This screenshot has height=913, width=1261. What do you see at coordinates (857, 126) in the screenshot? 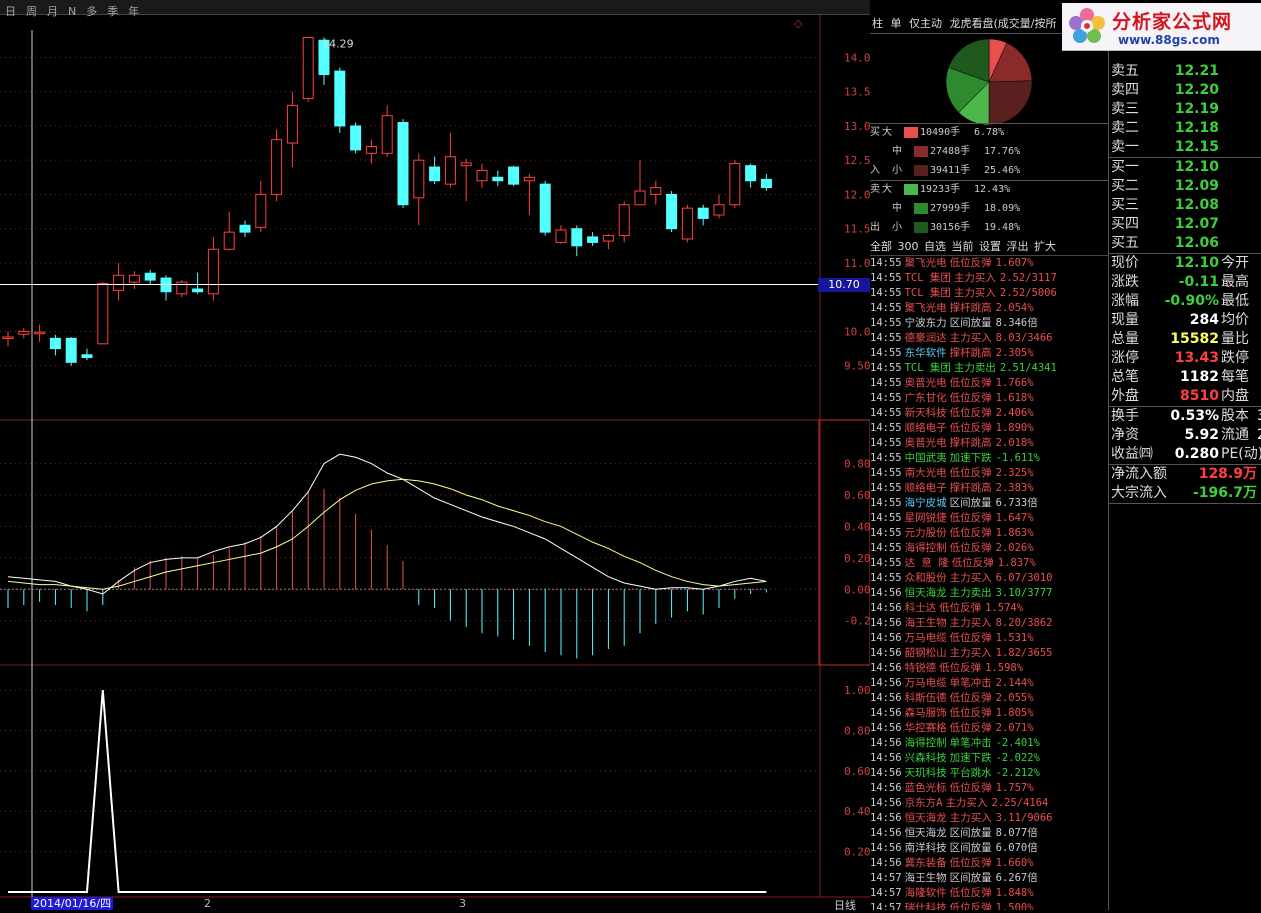
I see `price-axis-label: 13.00` at bounding box center [857, 126].